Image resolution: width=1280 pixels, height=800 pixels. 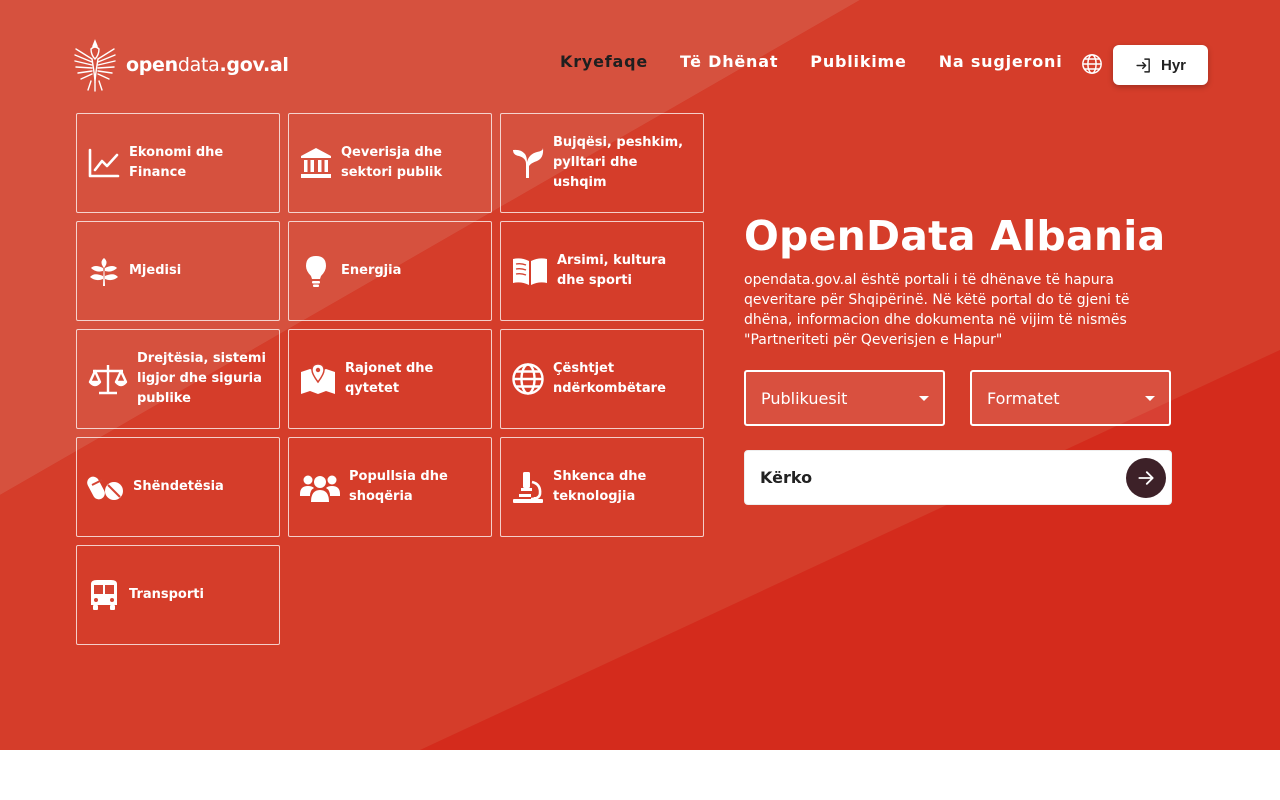 What do you see at coordinates (318, 378) in the screenshot?
I see `map-pin-icon` at bounding box center [318, 378].